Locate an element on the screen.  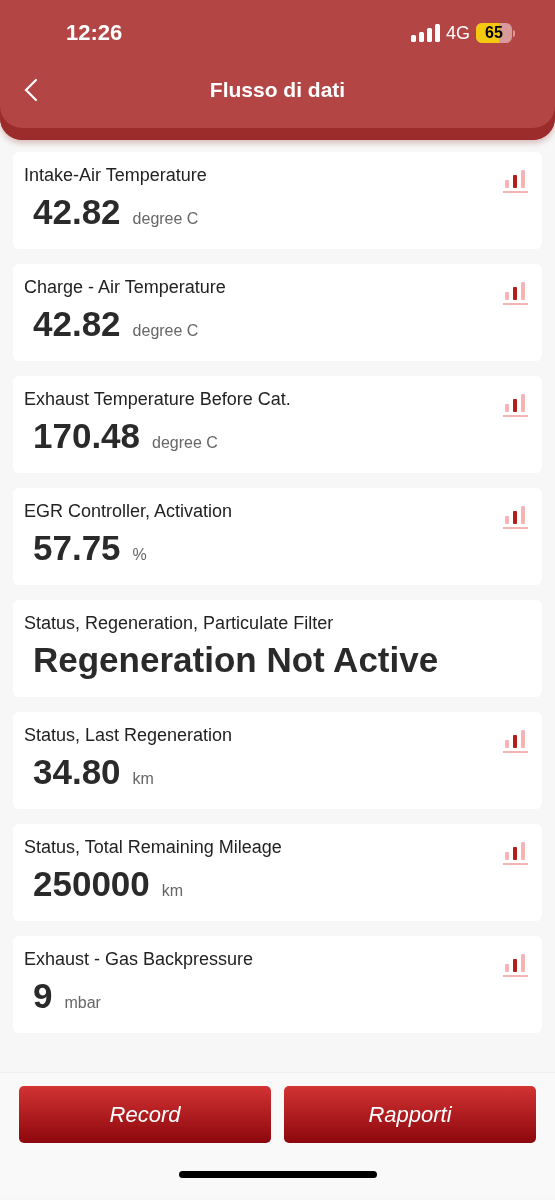
status-time: 12:26 is located at coordinates (94, 33).